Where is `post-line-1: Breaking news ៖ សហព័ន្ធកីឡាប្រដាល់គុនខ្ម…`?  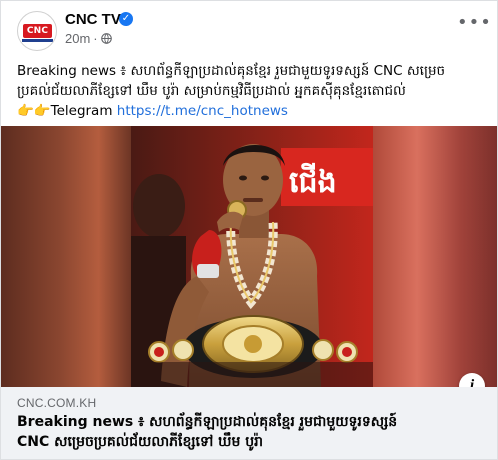
post-line-1: Breaking news ៖ សហព័ន្ធកីឡាប្រដាល់គុនខ្ម… is located at coordinates (231, 71).